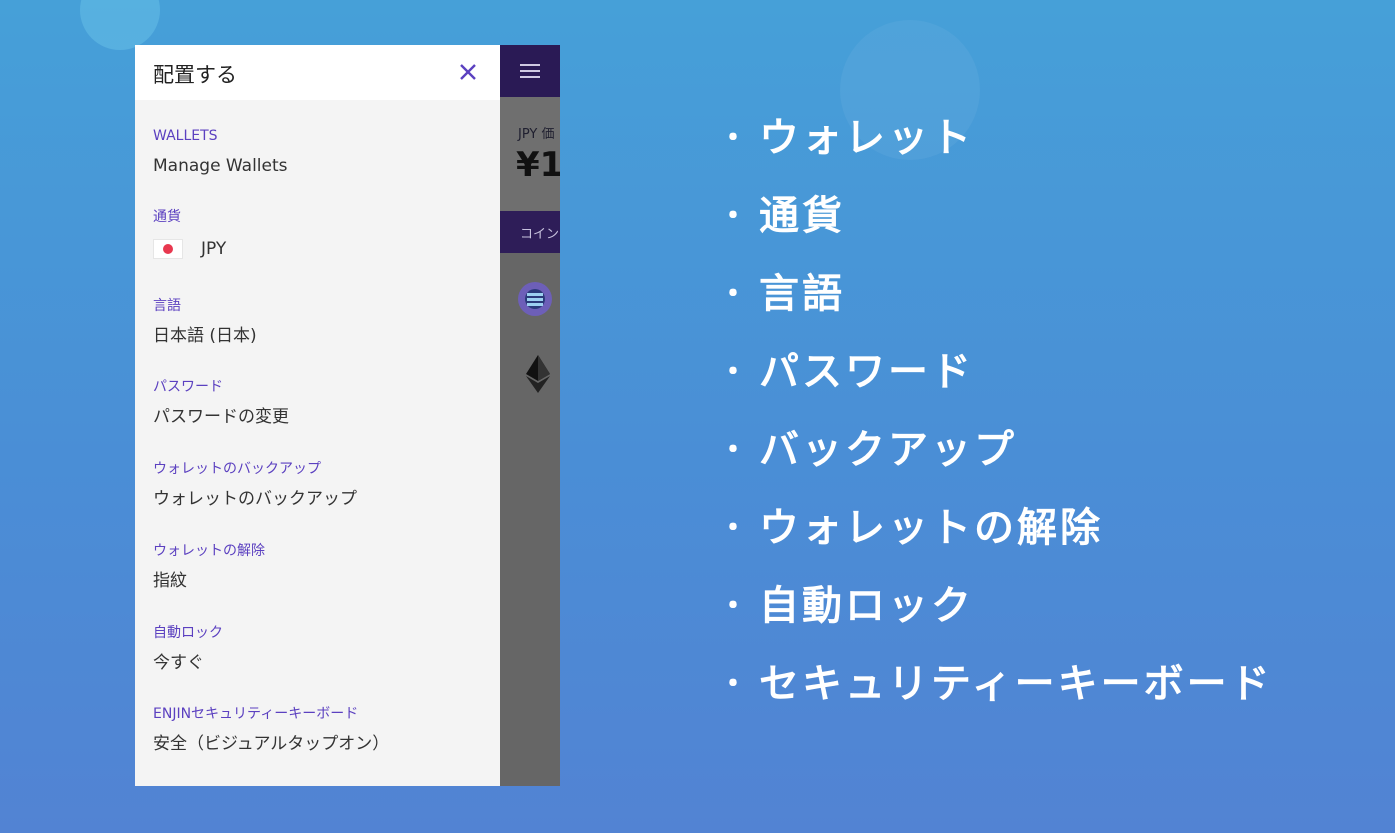  I want to click on feature-item: ・通貨, so click(995, 227).